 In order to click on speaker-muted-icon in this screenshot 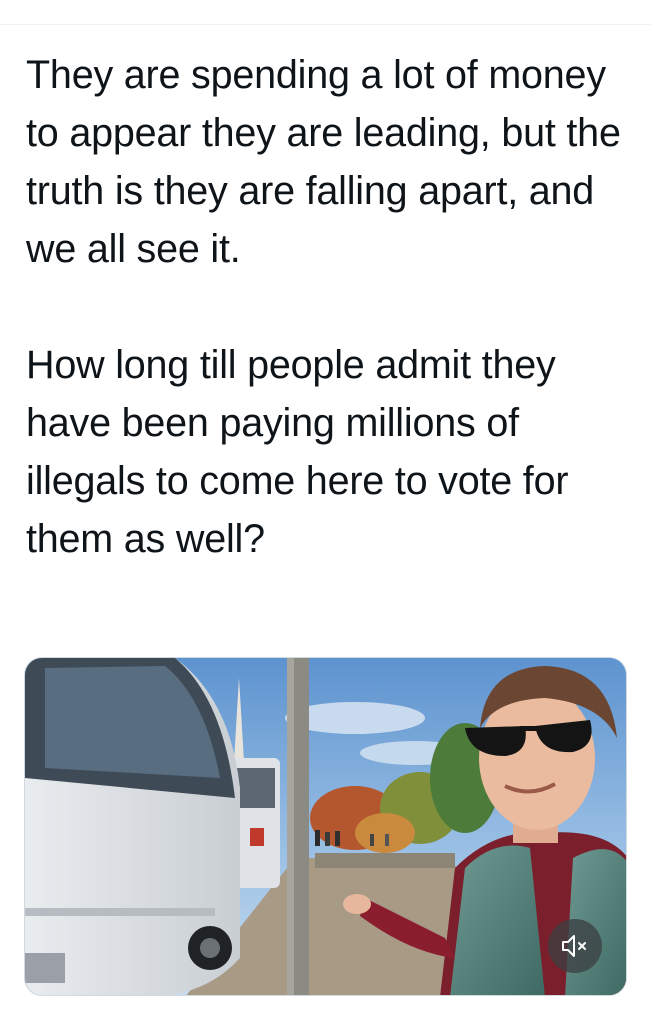, I will do `click(574, 946)`.